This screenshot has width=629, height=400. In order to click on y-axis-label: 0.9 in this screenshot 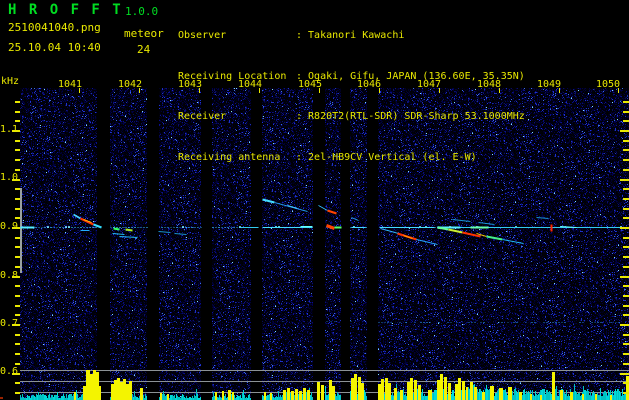, I will do `click(9, 226)`.